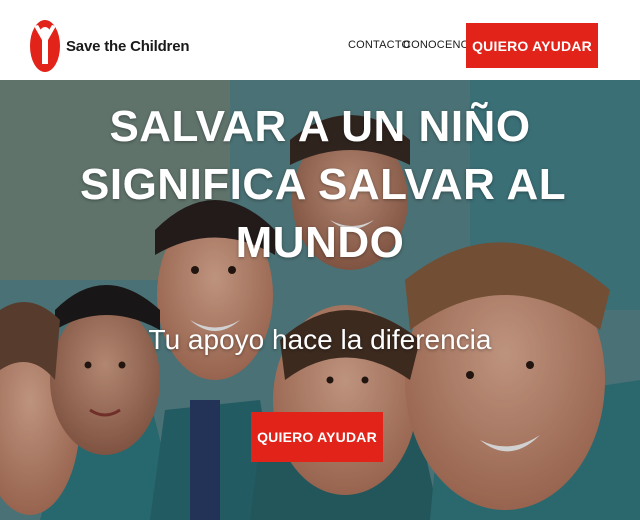  I want to click on hero-title-line1: SALVAR A UN NIÑO, so click(320, 127).